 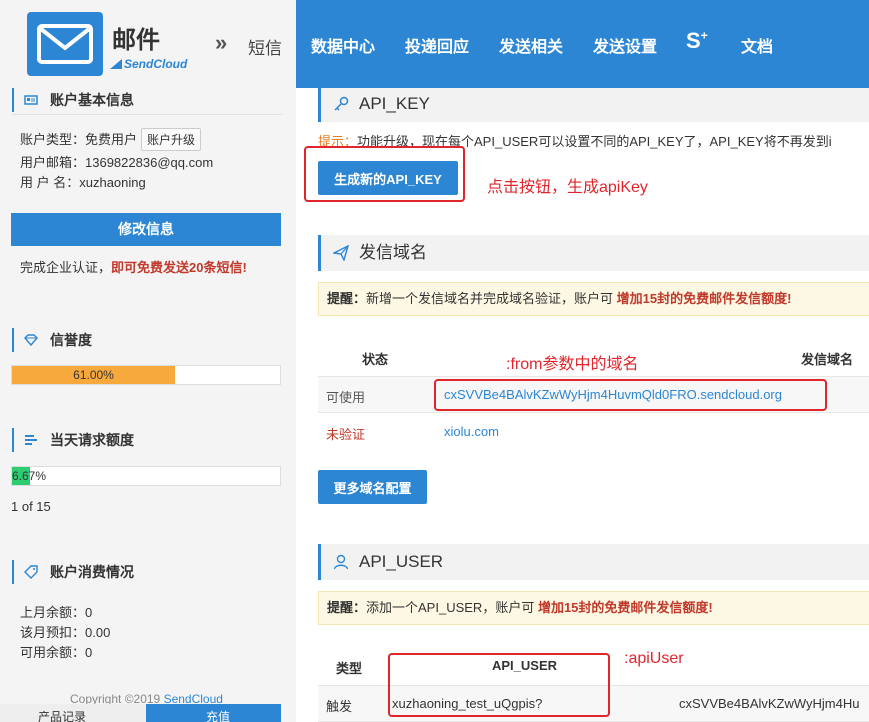 I want to click on annotation-apiuser-note: :apiUser, so click(x=654, y=658).